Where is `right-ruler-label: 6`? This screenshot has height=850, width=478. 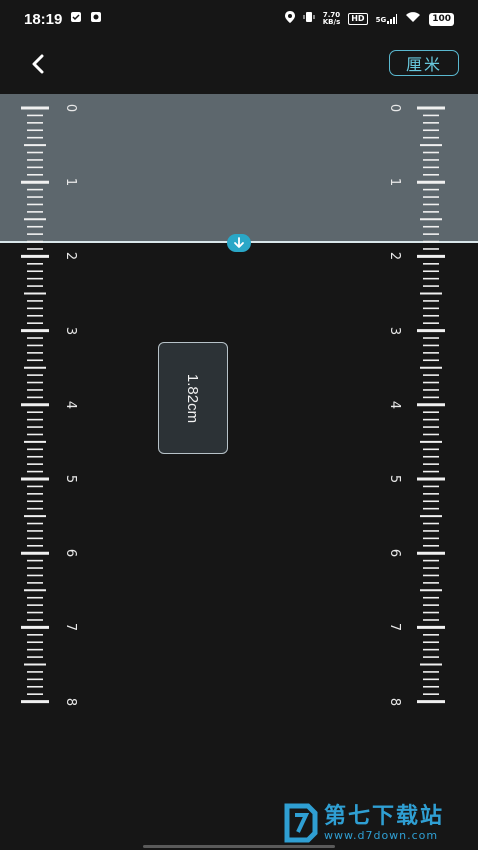 right-ruler-label: 6 is located at coordinates (394, 553).